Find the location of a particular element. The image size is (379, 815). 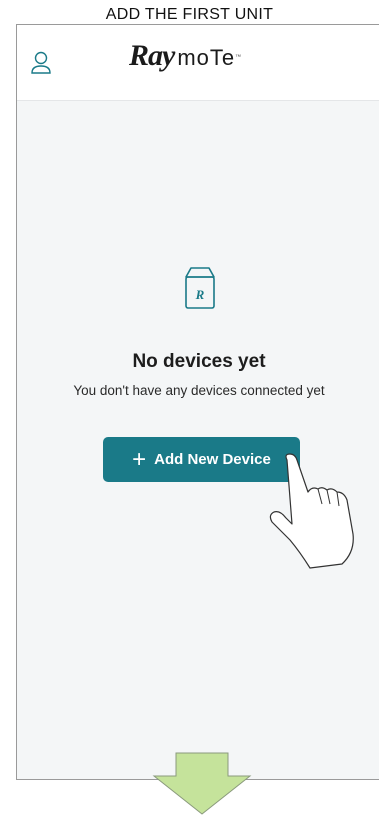

raymote-logo: Ray moTe™ is located at coordinates (185, 56).